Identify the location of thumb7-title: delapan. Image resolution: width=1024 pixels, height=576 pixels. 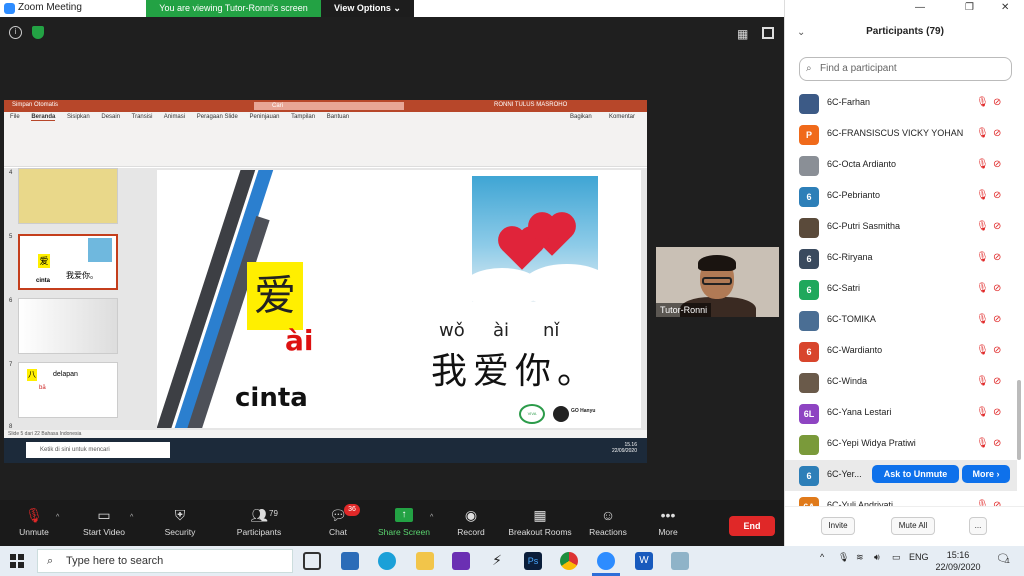
(65, 374).